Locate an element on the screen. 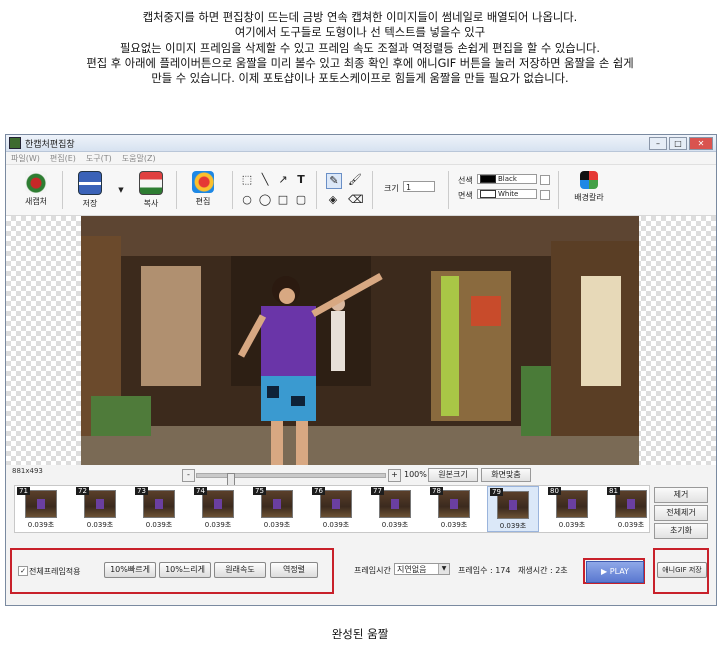 This screenshot has height=651, width=720. palette-icon is located at coordinates (589, 180).